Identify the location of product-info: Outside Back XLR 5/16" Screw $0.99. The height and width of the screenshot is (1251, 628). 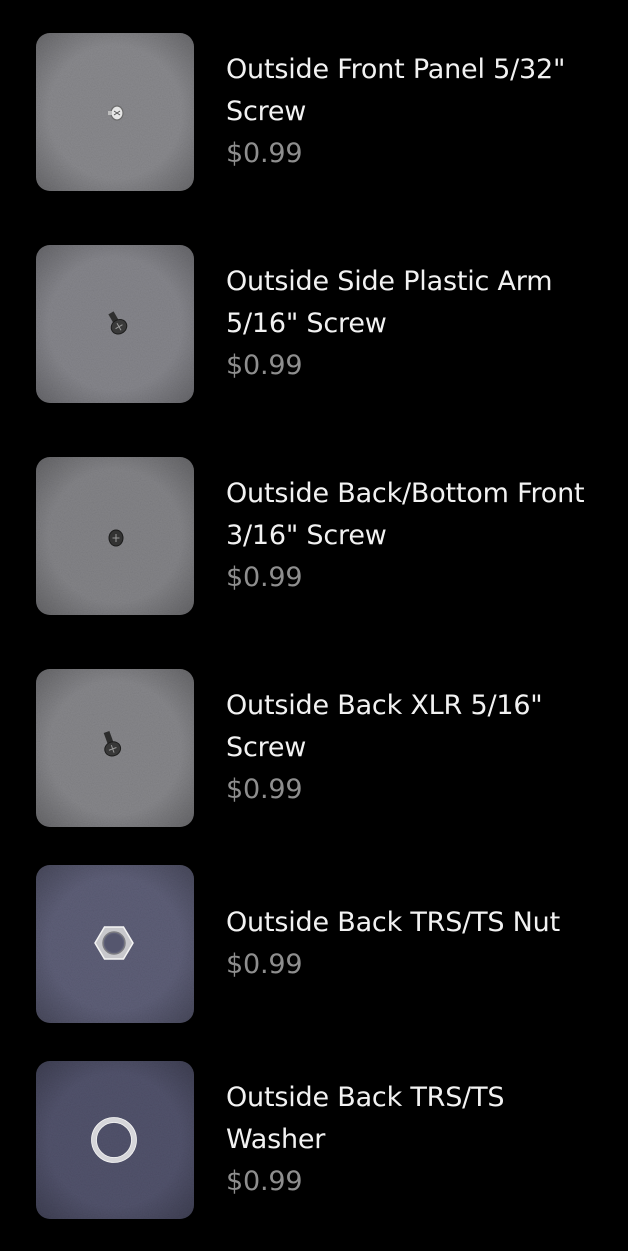
(416, 748).